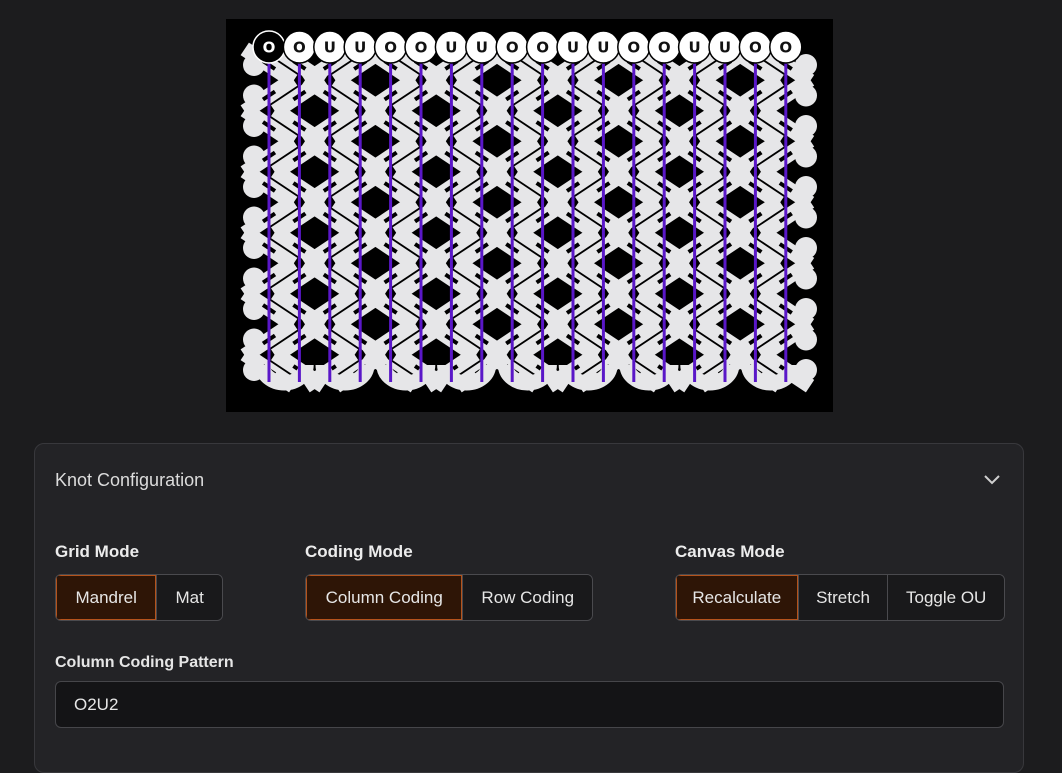  I want to click on canvas-mode-selector: Recalculate Stretch Toggle OU, so click(840, 597).